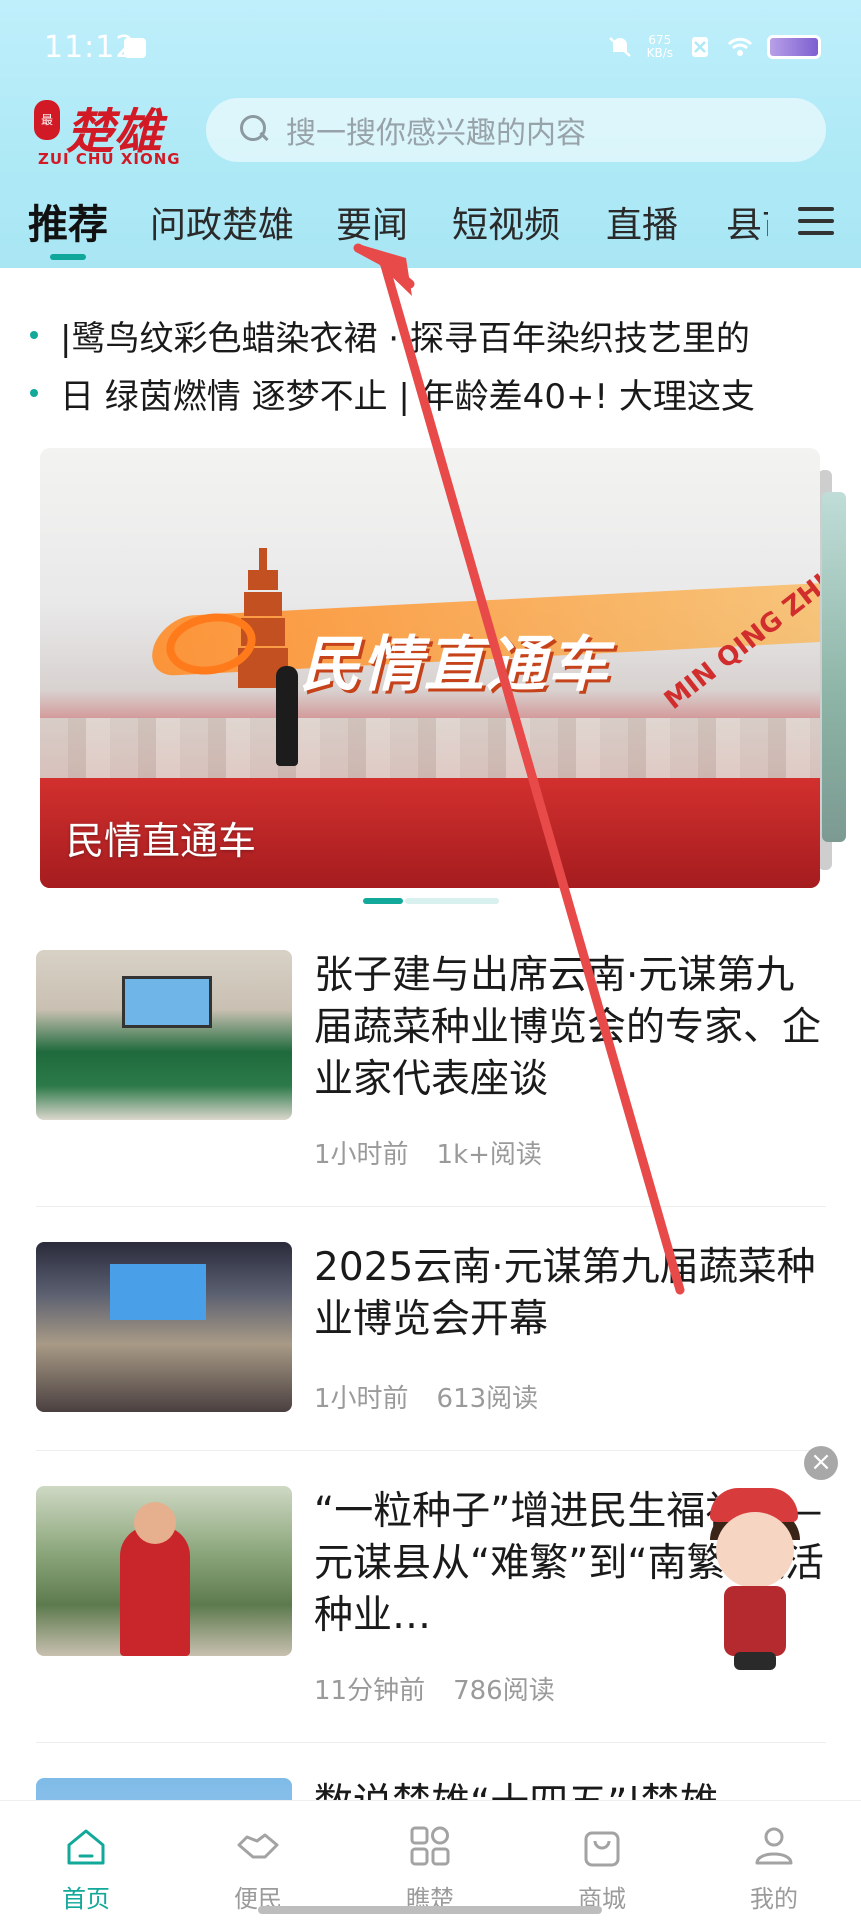  I want to click on news-title: 2025云南·元谋第九届蔬菜种业博览会开幕, so click(565, 1293).